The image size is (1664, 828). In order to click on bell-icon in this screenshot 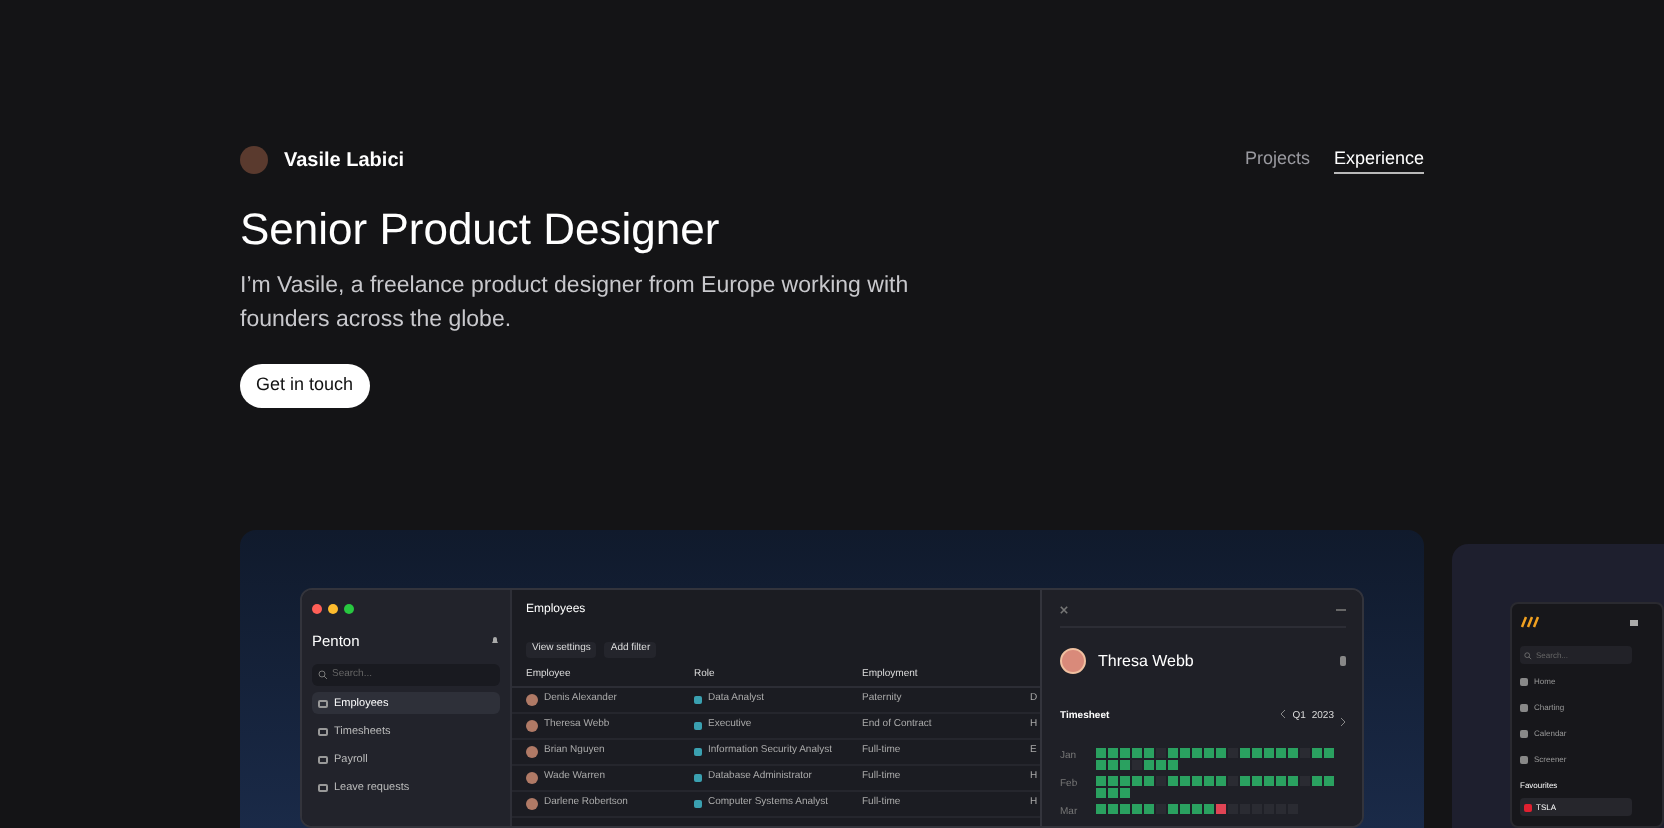, I will do `click(495, 641)`.